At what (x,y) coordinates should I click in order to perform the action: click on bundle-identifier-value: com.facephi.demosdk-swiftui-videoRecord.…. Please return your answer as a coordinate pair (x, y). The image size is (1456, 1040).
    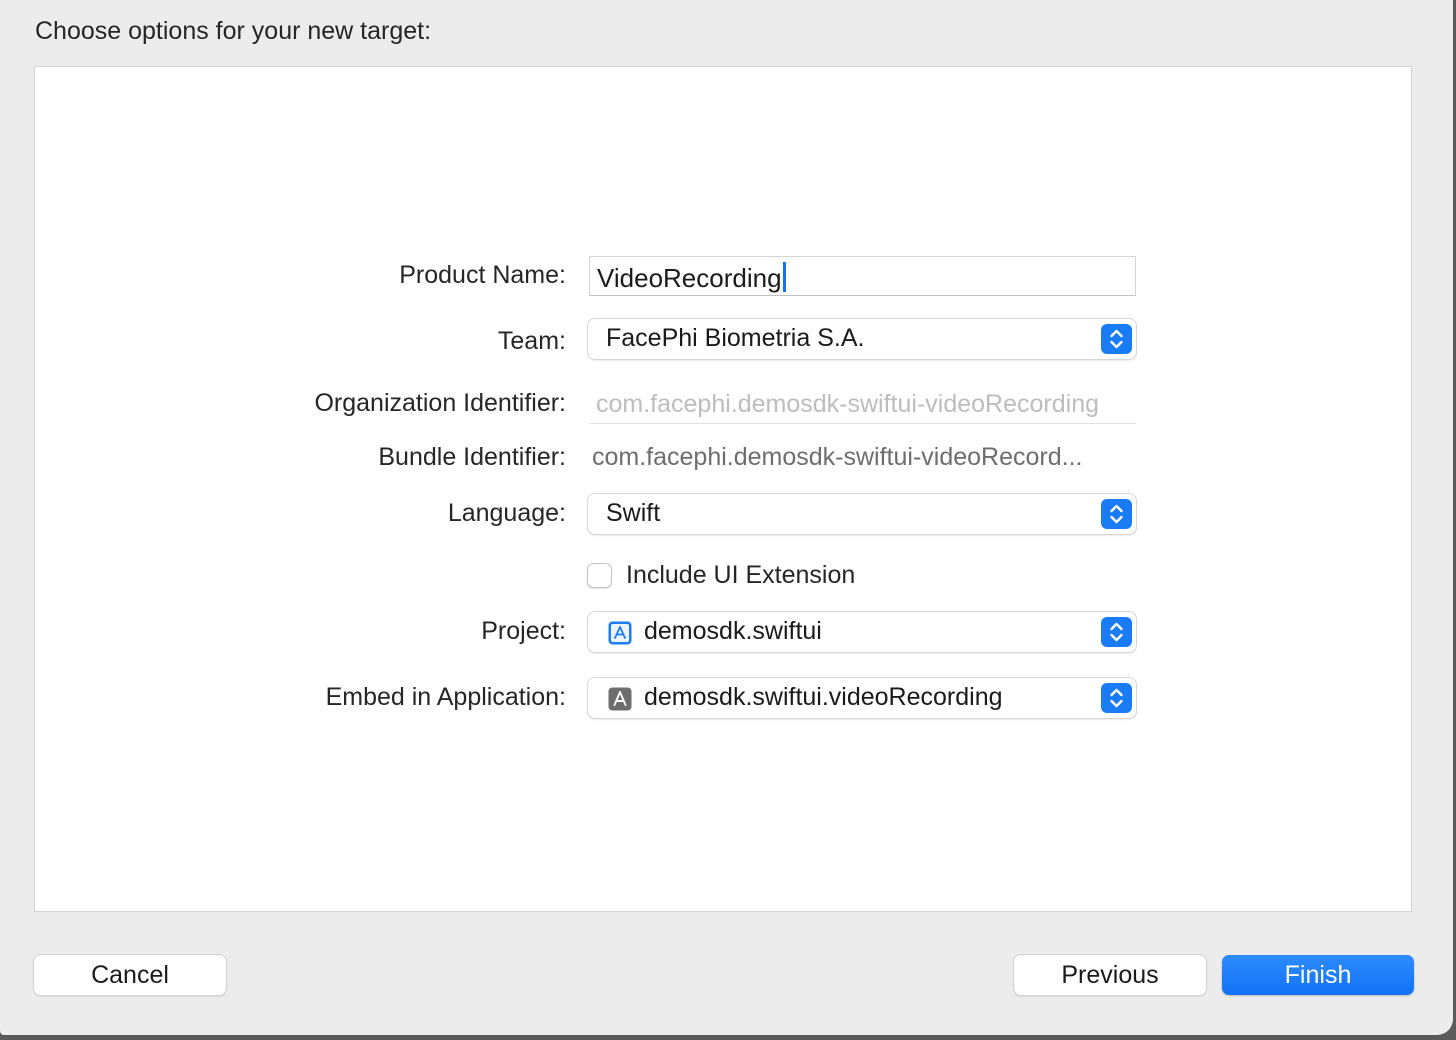
    Looking at the image, I should click on (837, 457).